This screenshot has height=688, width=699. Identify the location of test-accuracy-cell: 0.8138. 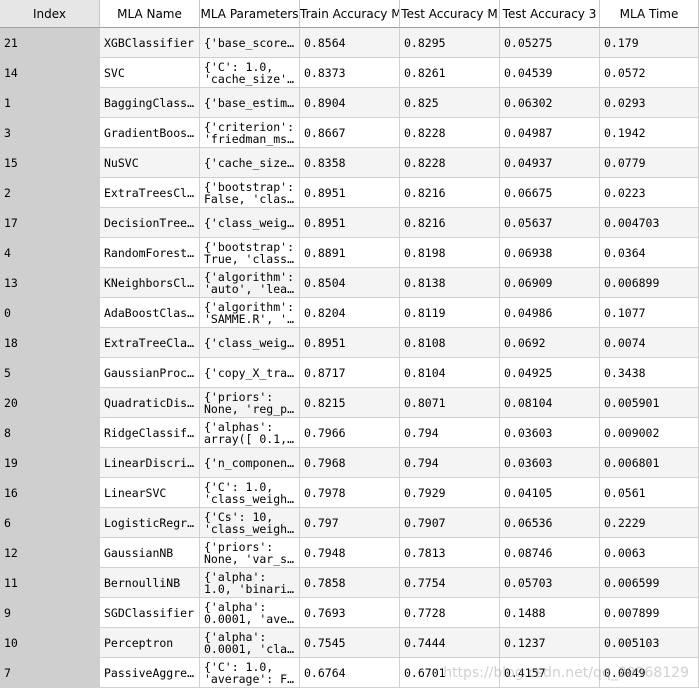
(450, 283).